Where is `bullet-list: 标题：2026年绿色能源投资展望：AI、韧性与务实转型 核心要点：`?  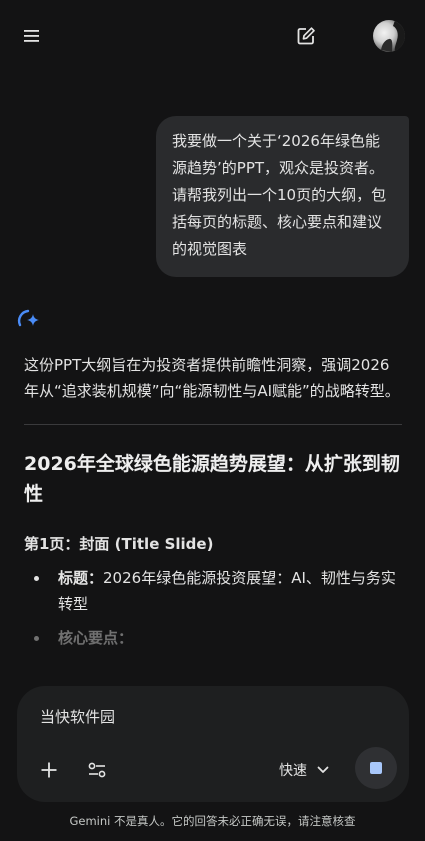
bullet-list: 标题：2026年绿色能源投资展望：AI、韧性与务实转型 核心要点： is located at coordinates (213, 608).